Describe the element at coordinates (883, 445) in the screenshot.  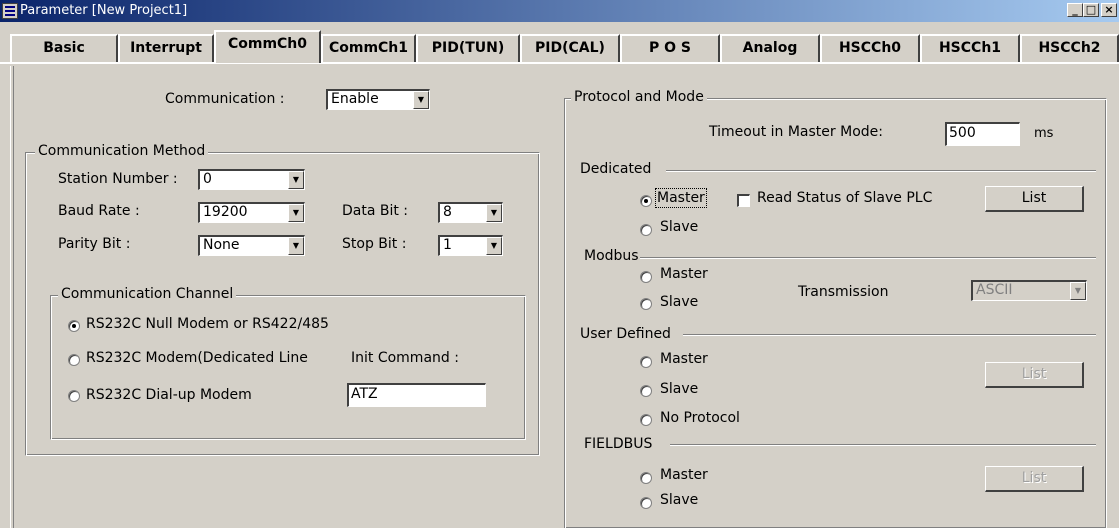
I see `fieldbus-separator` at that location.